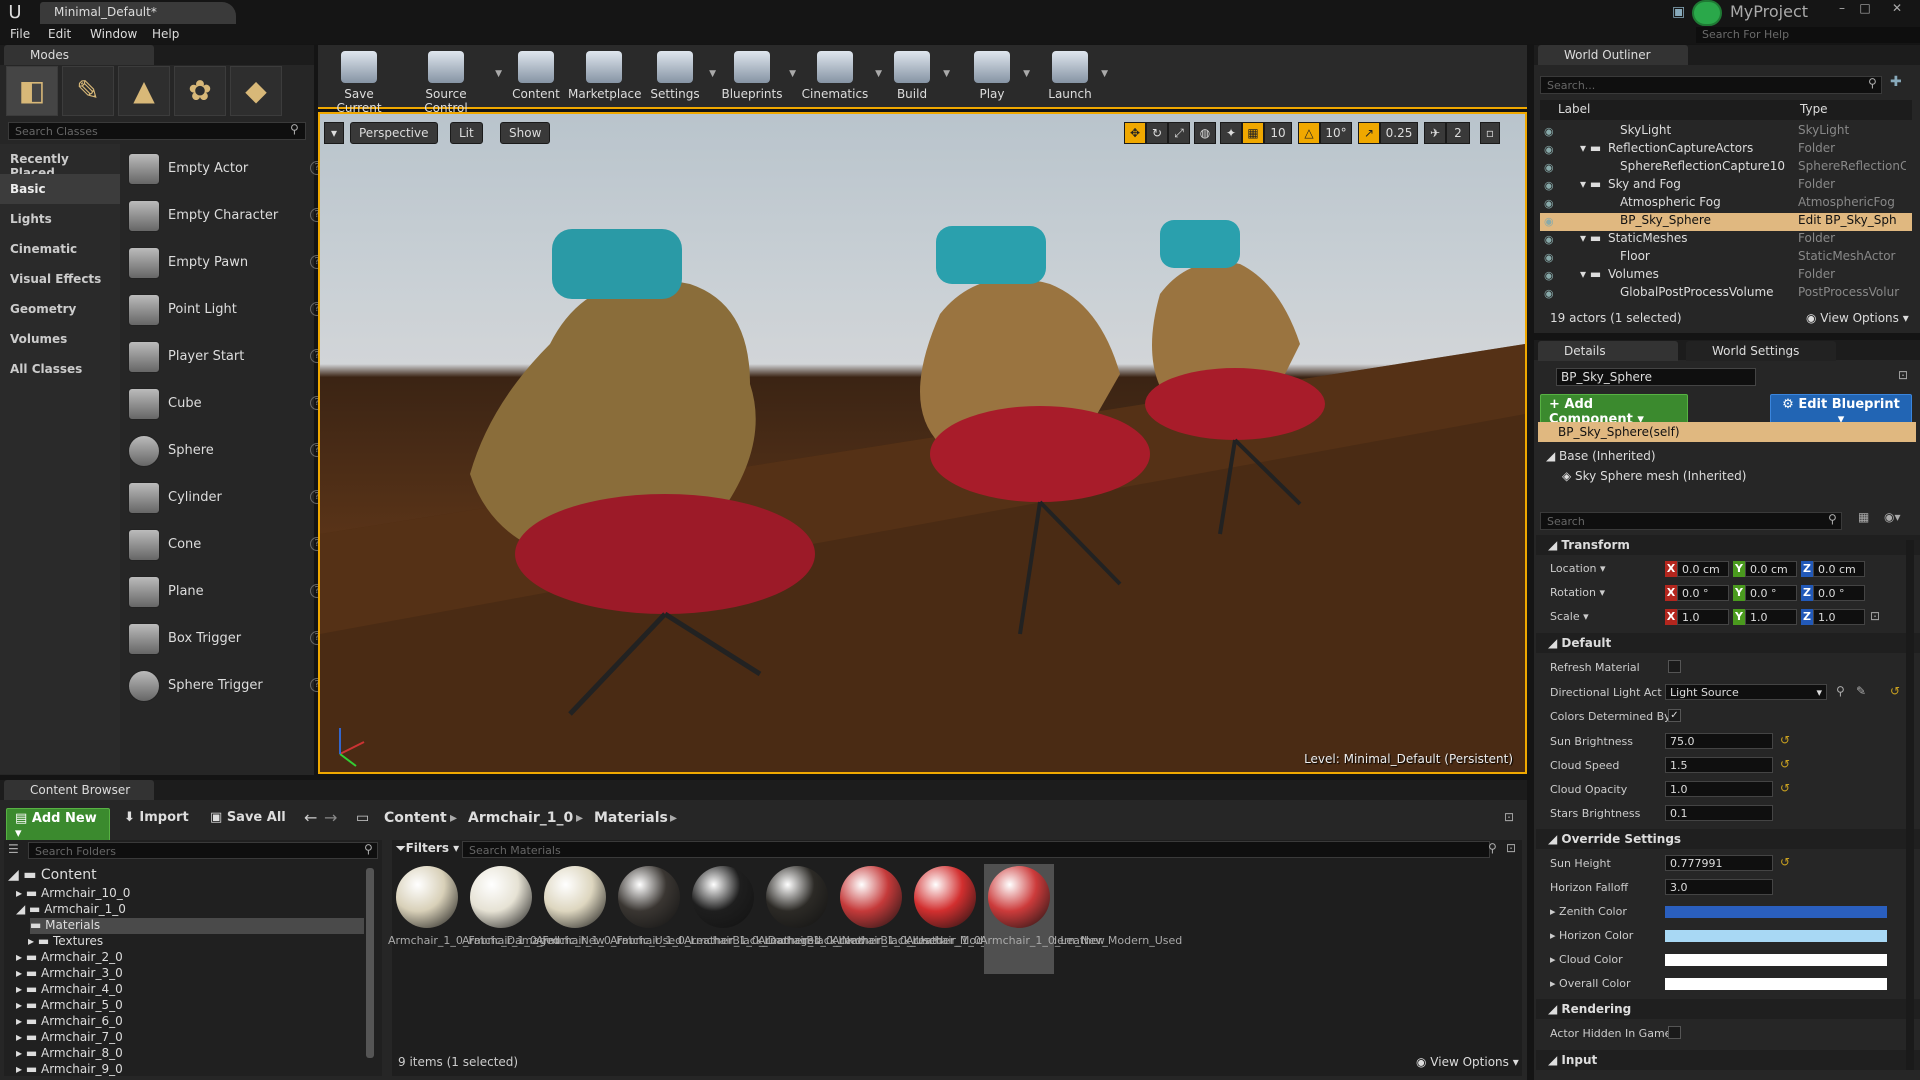  What do you see at coordinates (13, 849) in the screenshot?
I see `sources-toggle-icon: ☰` at bounding box center [13, 849].